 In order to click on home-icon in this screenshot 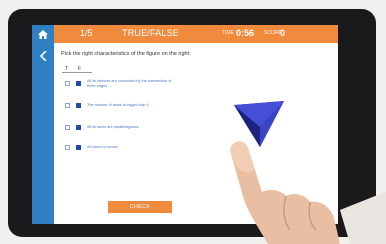, I will do `click(43, 34)`.